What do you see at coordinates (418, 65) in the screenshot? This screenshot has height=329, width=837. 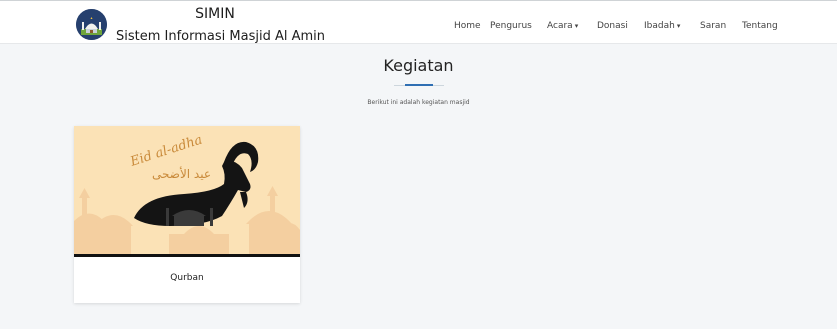 I see `page-title: Kegiatan` at bounding box center [418, 65].